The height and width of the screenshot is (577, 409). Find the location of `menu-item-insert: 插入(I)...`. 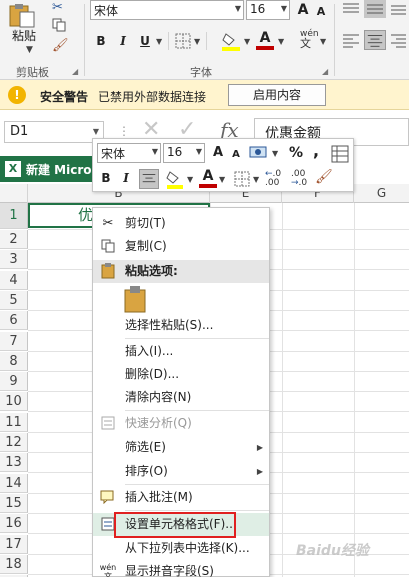

menu-item-insert: 插入(I)... is located at coordinates (181, 351).